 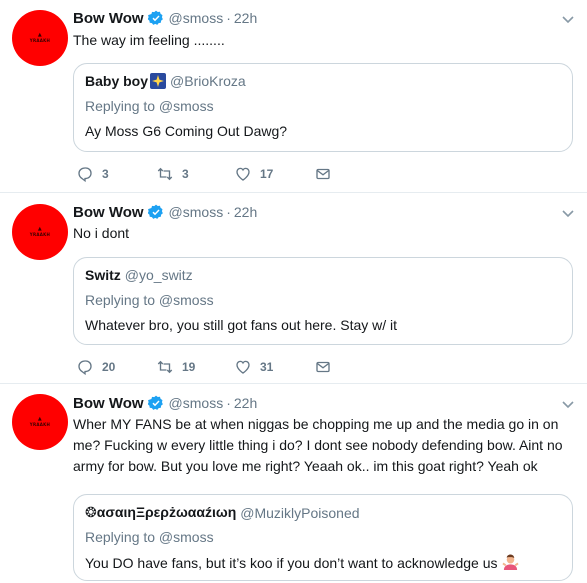 I want to click on like-count: 31, so click(x=267, y=367).